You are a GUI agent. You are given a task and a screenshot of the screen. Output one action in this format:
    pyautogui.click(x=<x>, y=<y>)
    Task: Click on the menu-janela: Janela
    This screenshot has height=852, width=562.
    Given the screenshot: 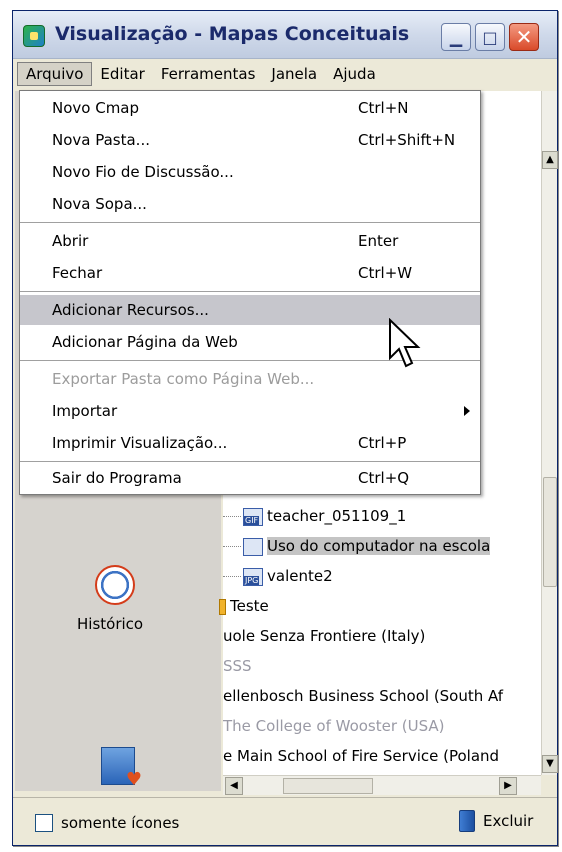 What is the action you would take?
    pyautogui.click(x=294, y=74)
    